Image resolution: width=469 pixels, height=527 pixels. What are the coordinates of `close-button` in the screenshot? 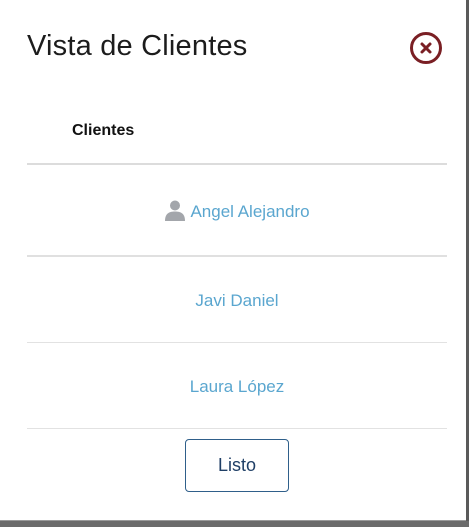 It's located at (426, 48).